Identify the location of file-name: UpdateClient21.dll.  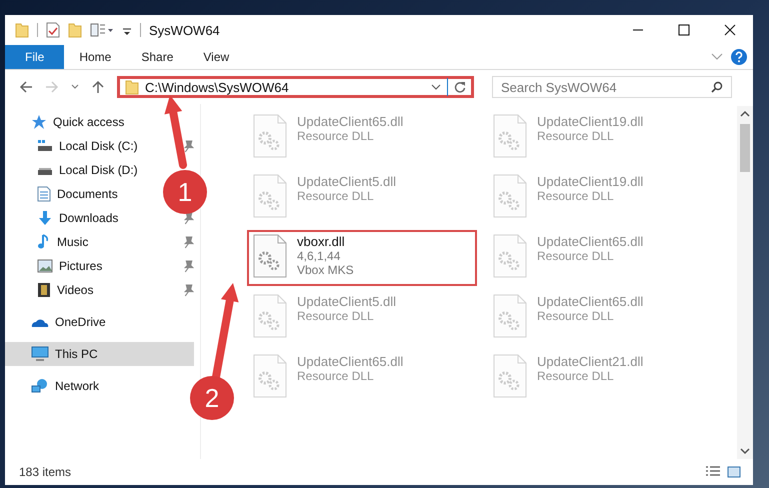
(590, 361).